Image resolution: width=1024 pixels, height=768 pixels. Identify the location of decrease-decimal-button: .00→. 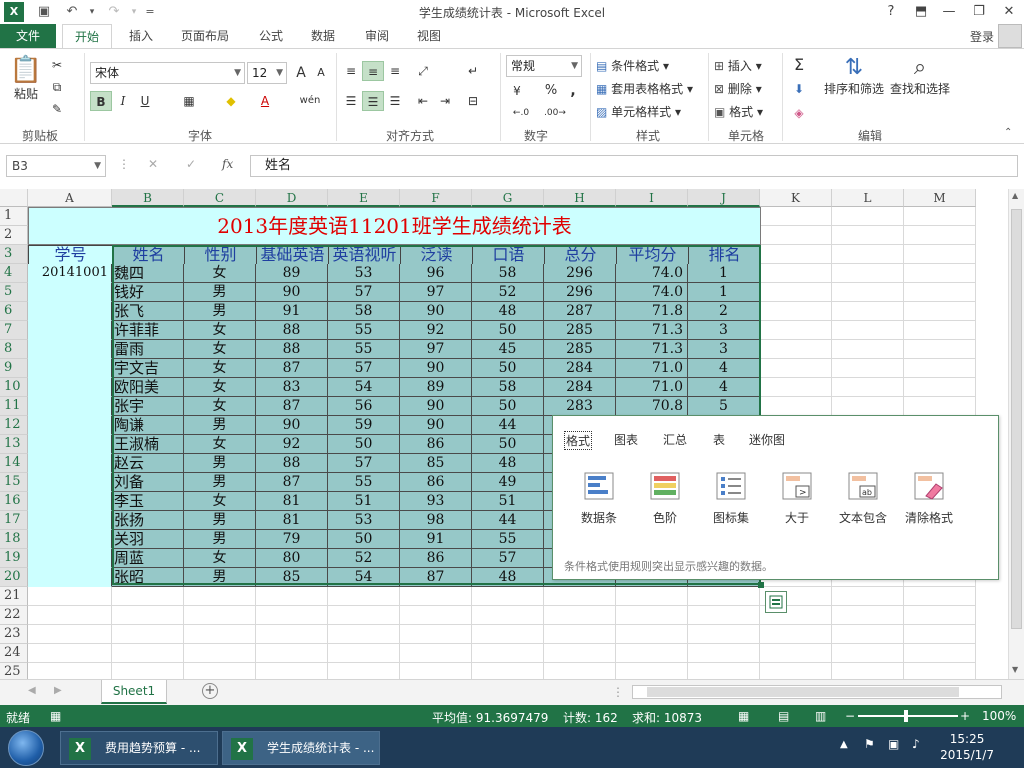
(555, 113).